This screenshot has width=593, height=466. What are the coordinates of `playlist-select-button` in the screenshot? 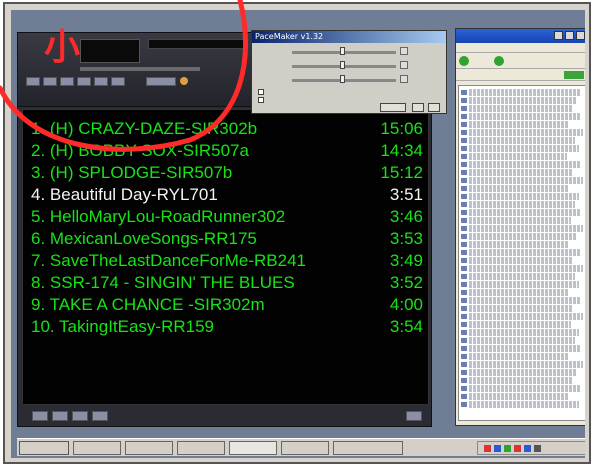 It's located at (80, 416).